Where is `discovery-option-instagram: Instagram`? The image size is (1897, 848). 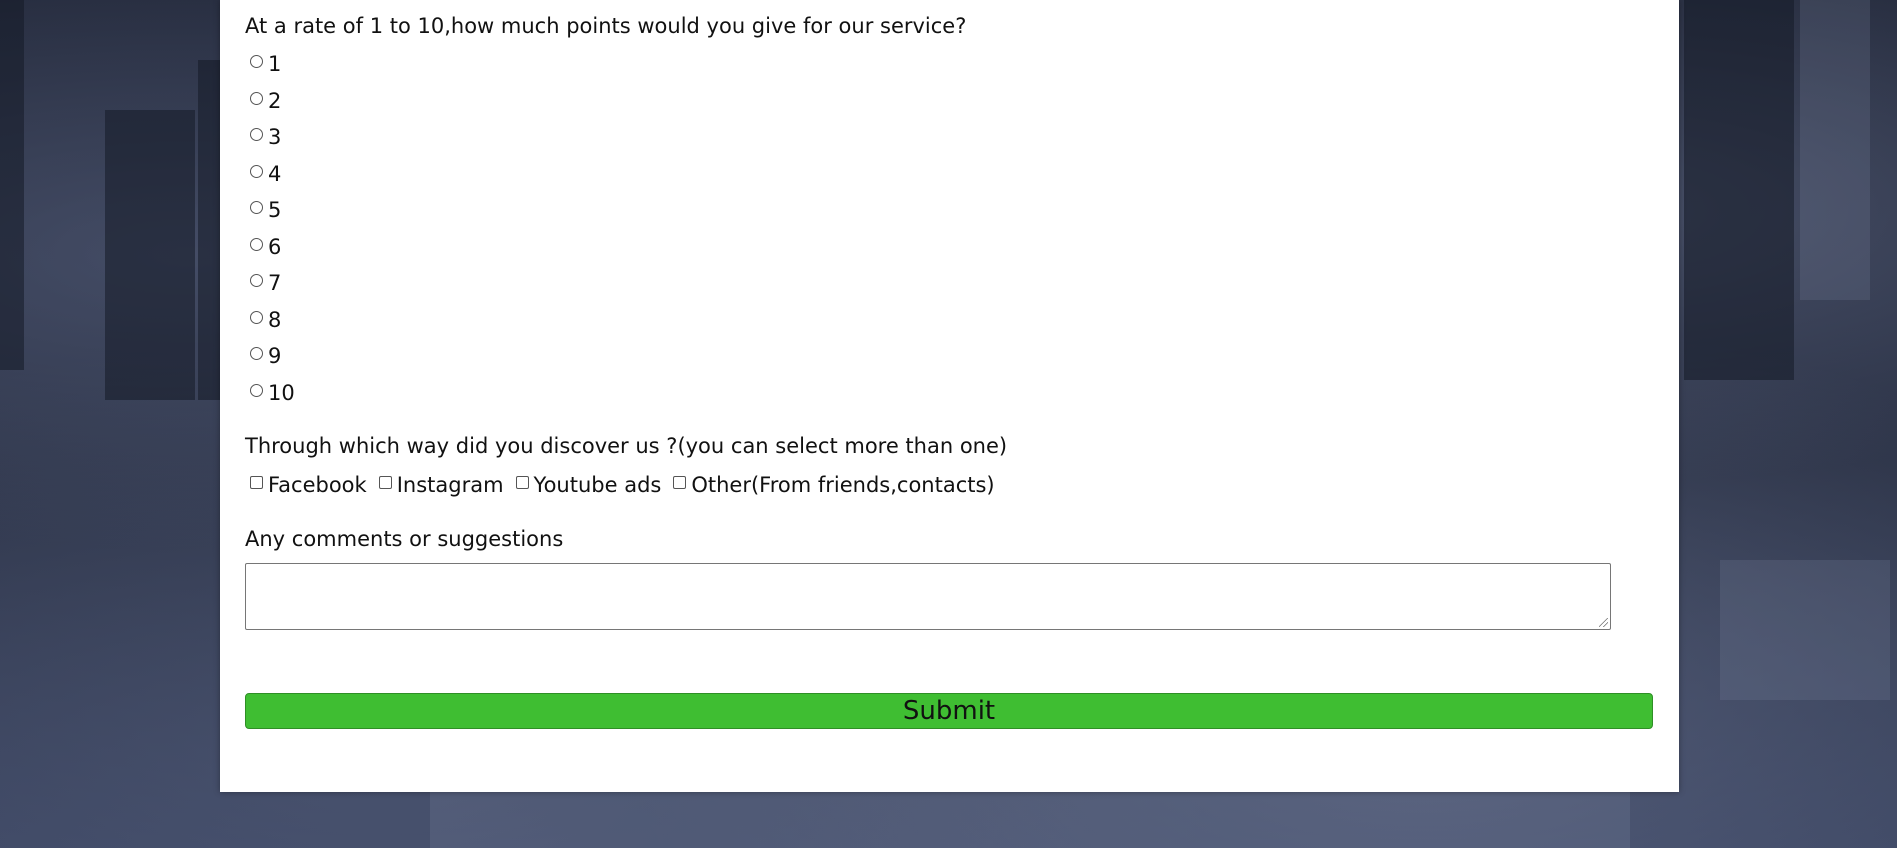 discovery-option-instagram: Instagram is located at coordinates (441, 485).